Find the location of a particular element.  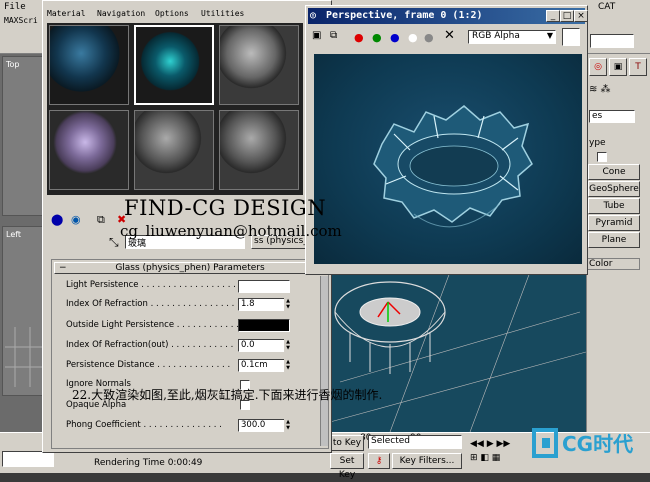

wireframe-ashtray is located at coordinates (458, 352).